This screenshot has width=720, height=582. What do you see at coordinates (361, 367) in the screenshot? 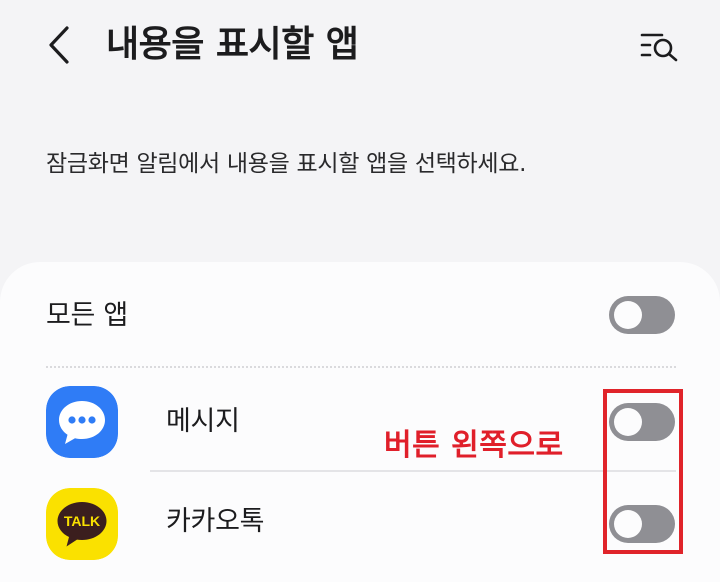
I see `section-divider` at bounding box center [361, 367].